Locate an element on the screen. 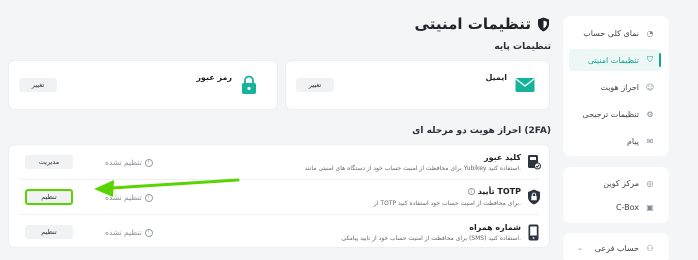 Image resolution: width=698 pixels, height=260 pixels. annotation-arrow-icon is located at coordinates (167, 187).